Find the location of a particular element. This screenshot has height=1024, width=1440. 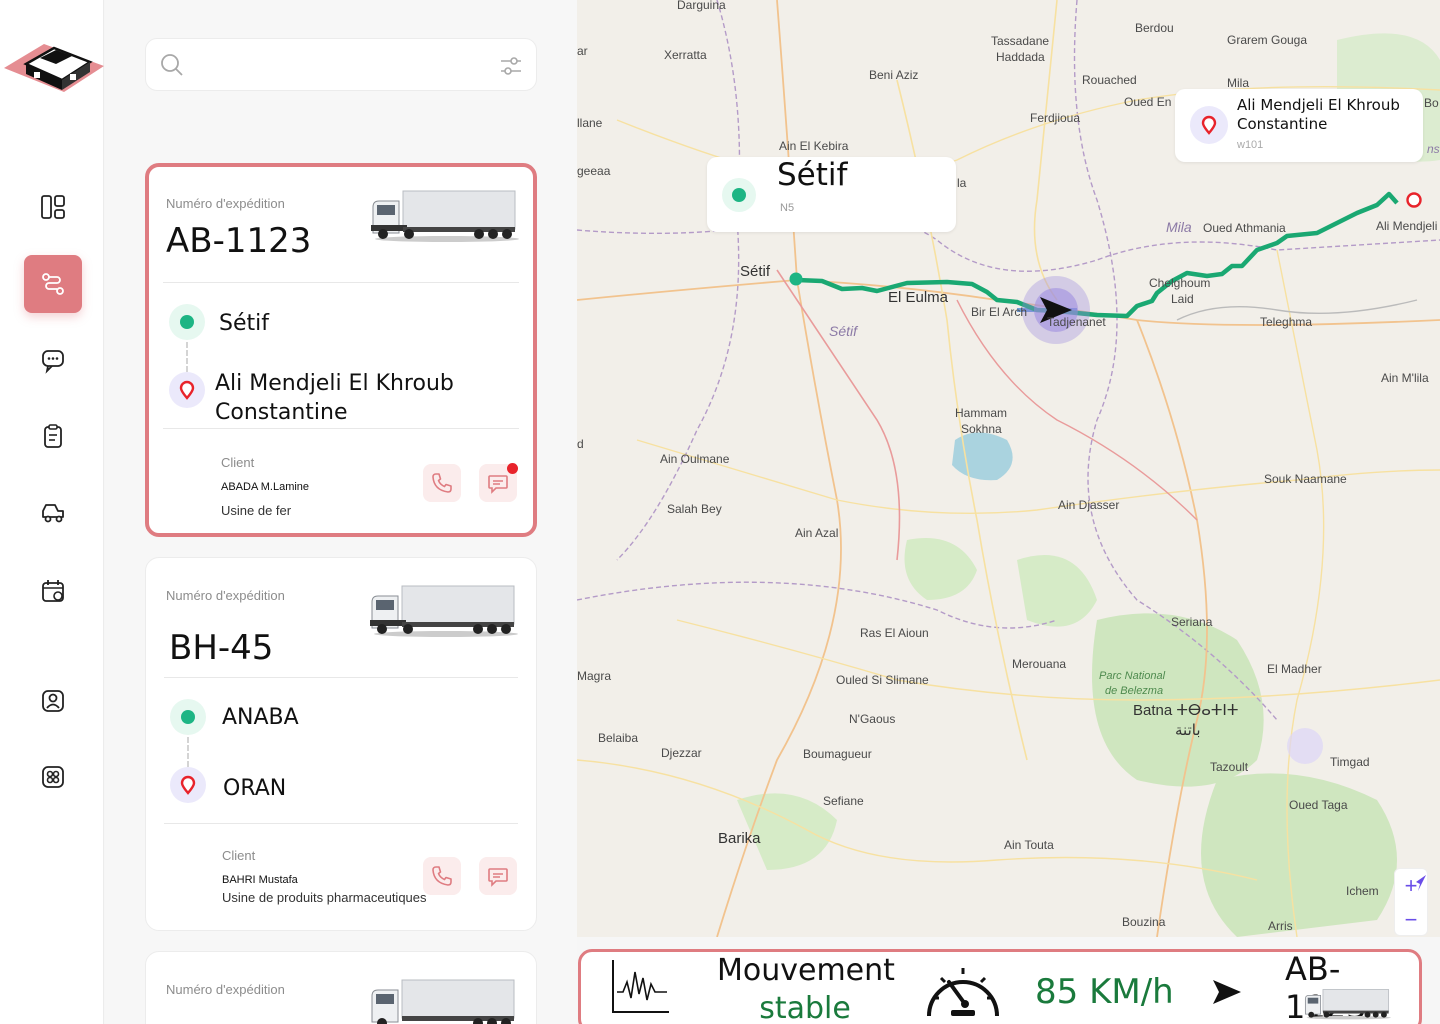

dashboard-icon is located at coordinates (53, 207).